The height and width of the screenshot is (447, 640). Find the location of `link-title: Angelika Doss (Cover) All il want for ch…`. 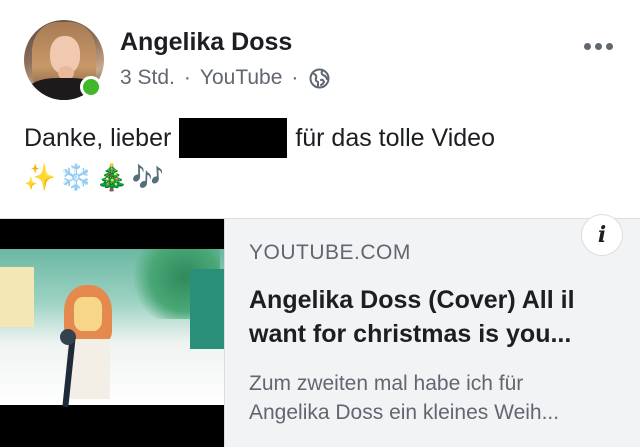

link-title: Angelika Doss (Cover) All il want for ch… is located at coordinates (437, 317).